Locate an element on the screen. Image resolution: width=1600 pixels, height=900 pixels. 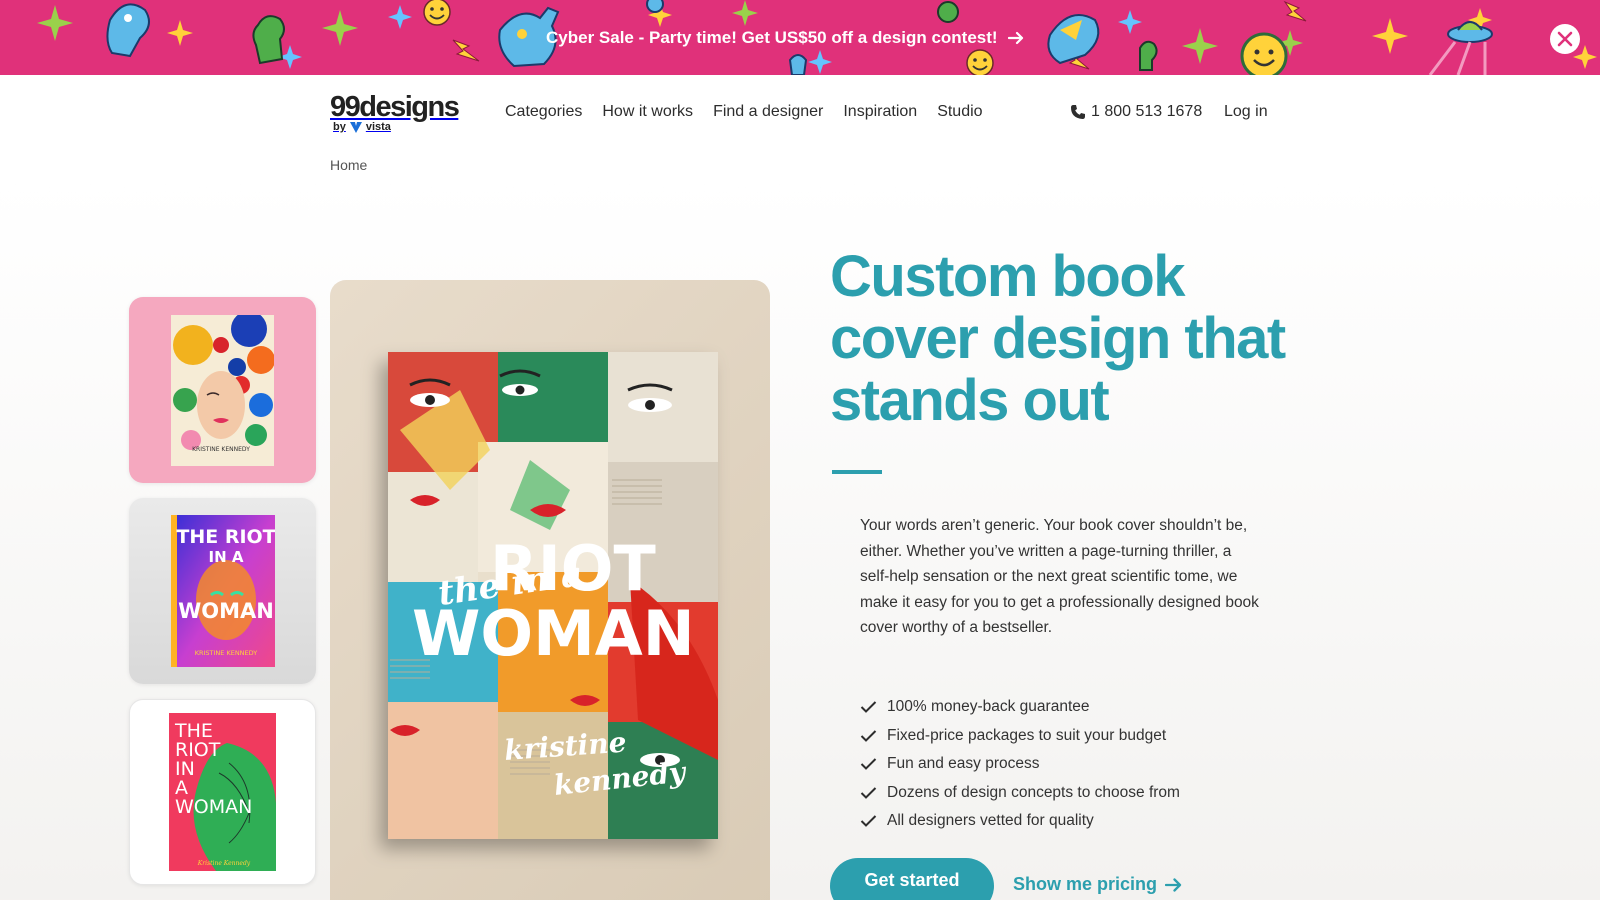
promo-close-button is located at coordinates (1565, 39).